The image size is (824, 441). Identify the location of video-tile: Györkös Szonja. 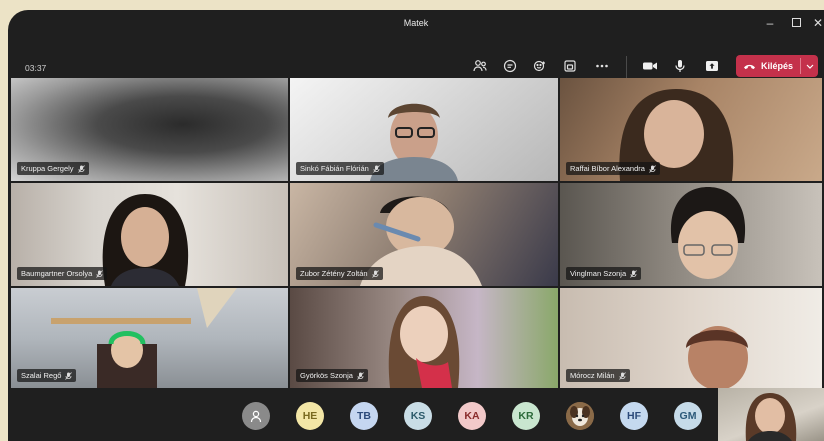
(424, 338).